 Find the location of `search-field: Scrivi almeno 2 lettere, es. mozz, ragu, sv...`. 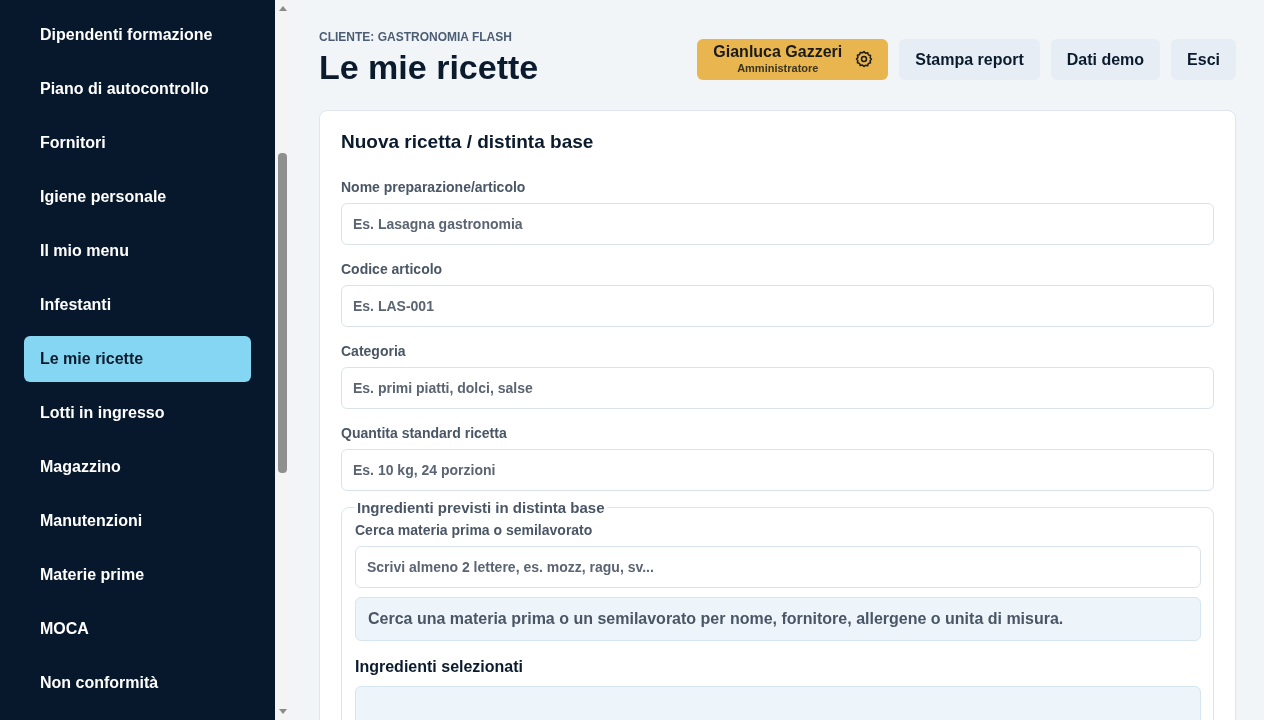

search-field: Scrivi almeno 2 lettere, es. mozz, ragu, sv... is located at coordinates (778, 567).